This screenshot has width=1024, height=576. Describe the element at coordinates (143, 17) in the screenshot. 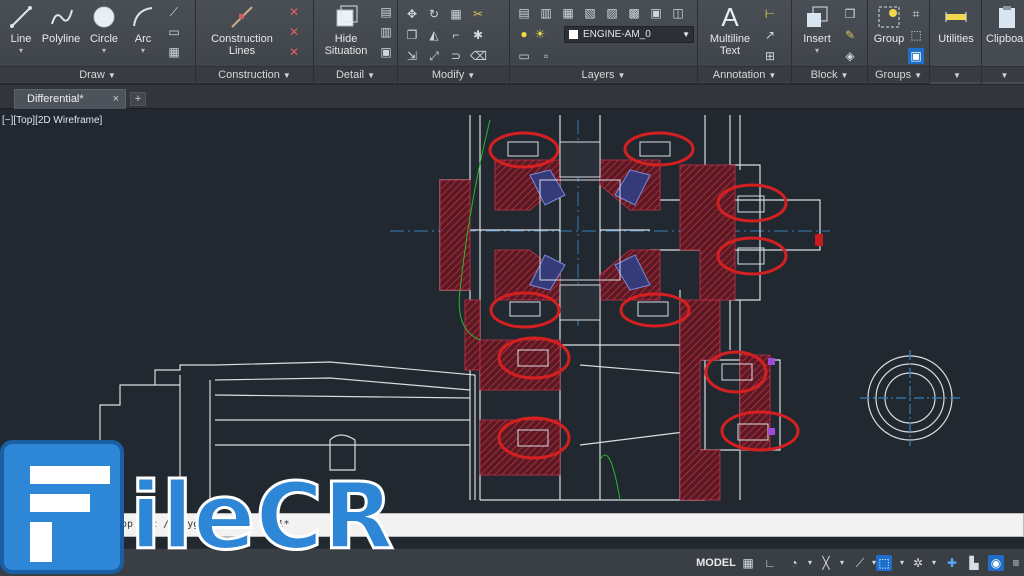

I see `arc-icon` at that location.